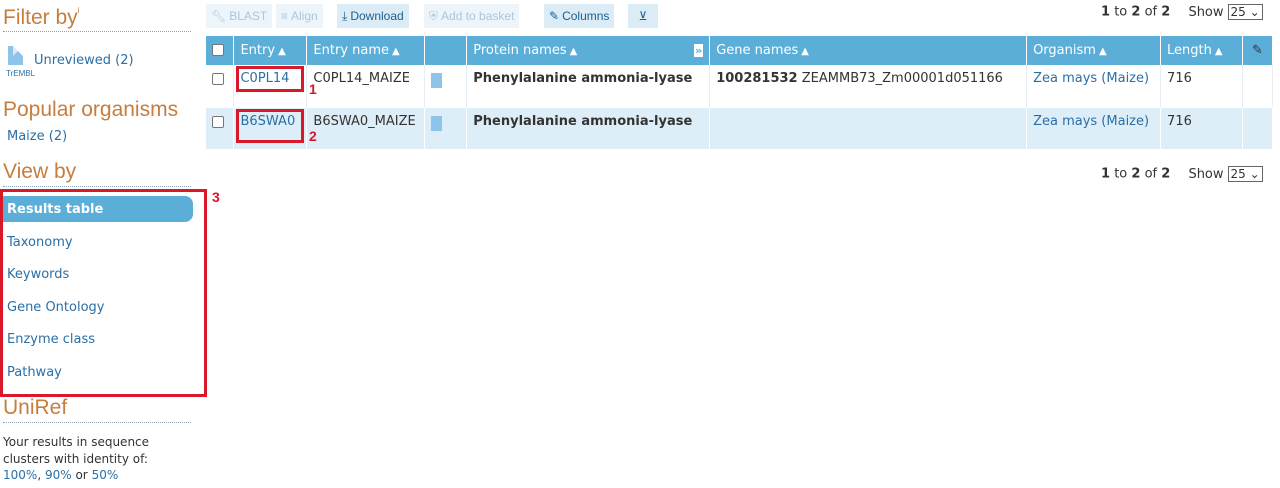  Describe the element at coordinates (868, 50) in the screenshot. I see `column-gene-names: Gene names ▲︎` at that location.